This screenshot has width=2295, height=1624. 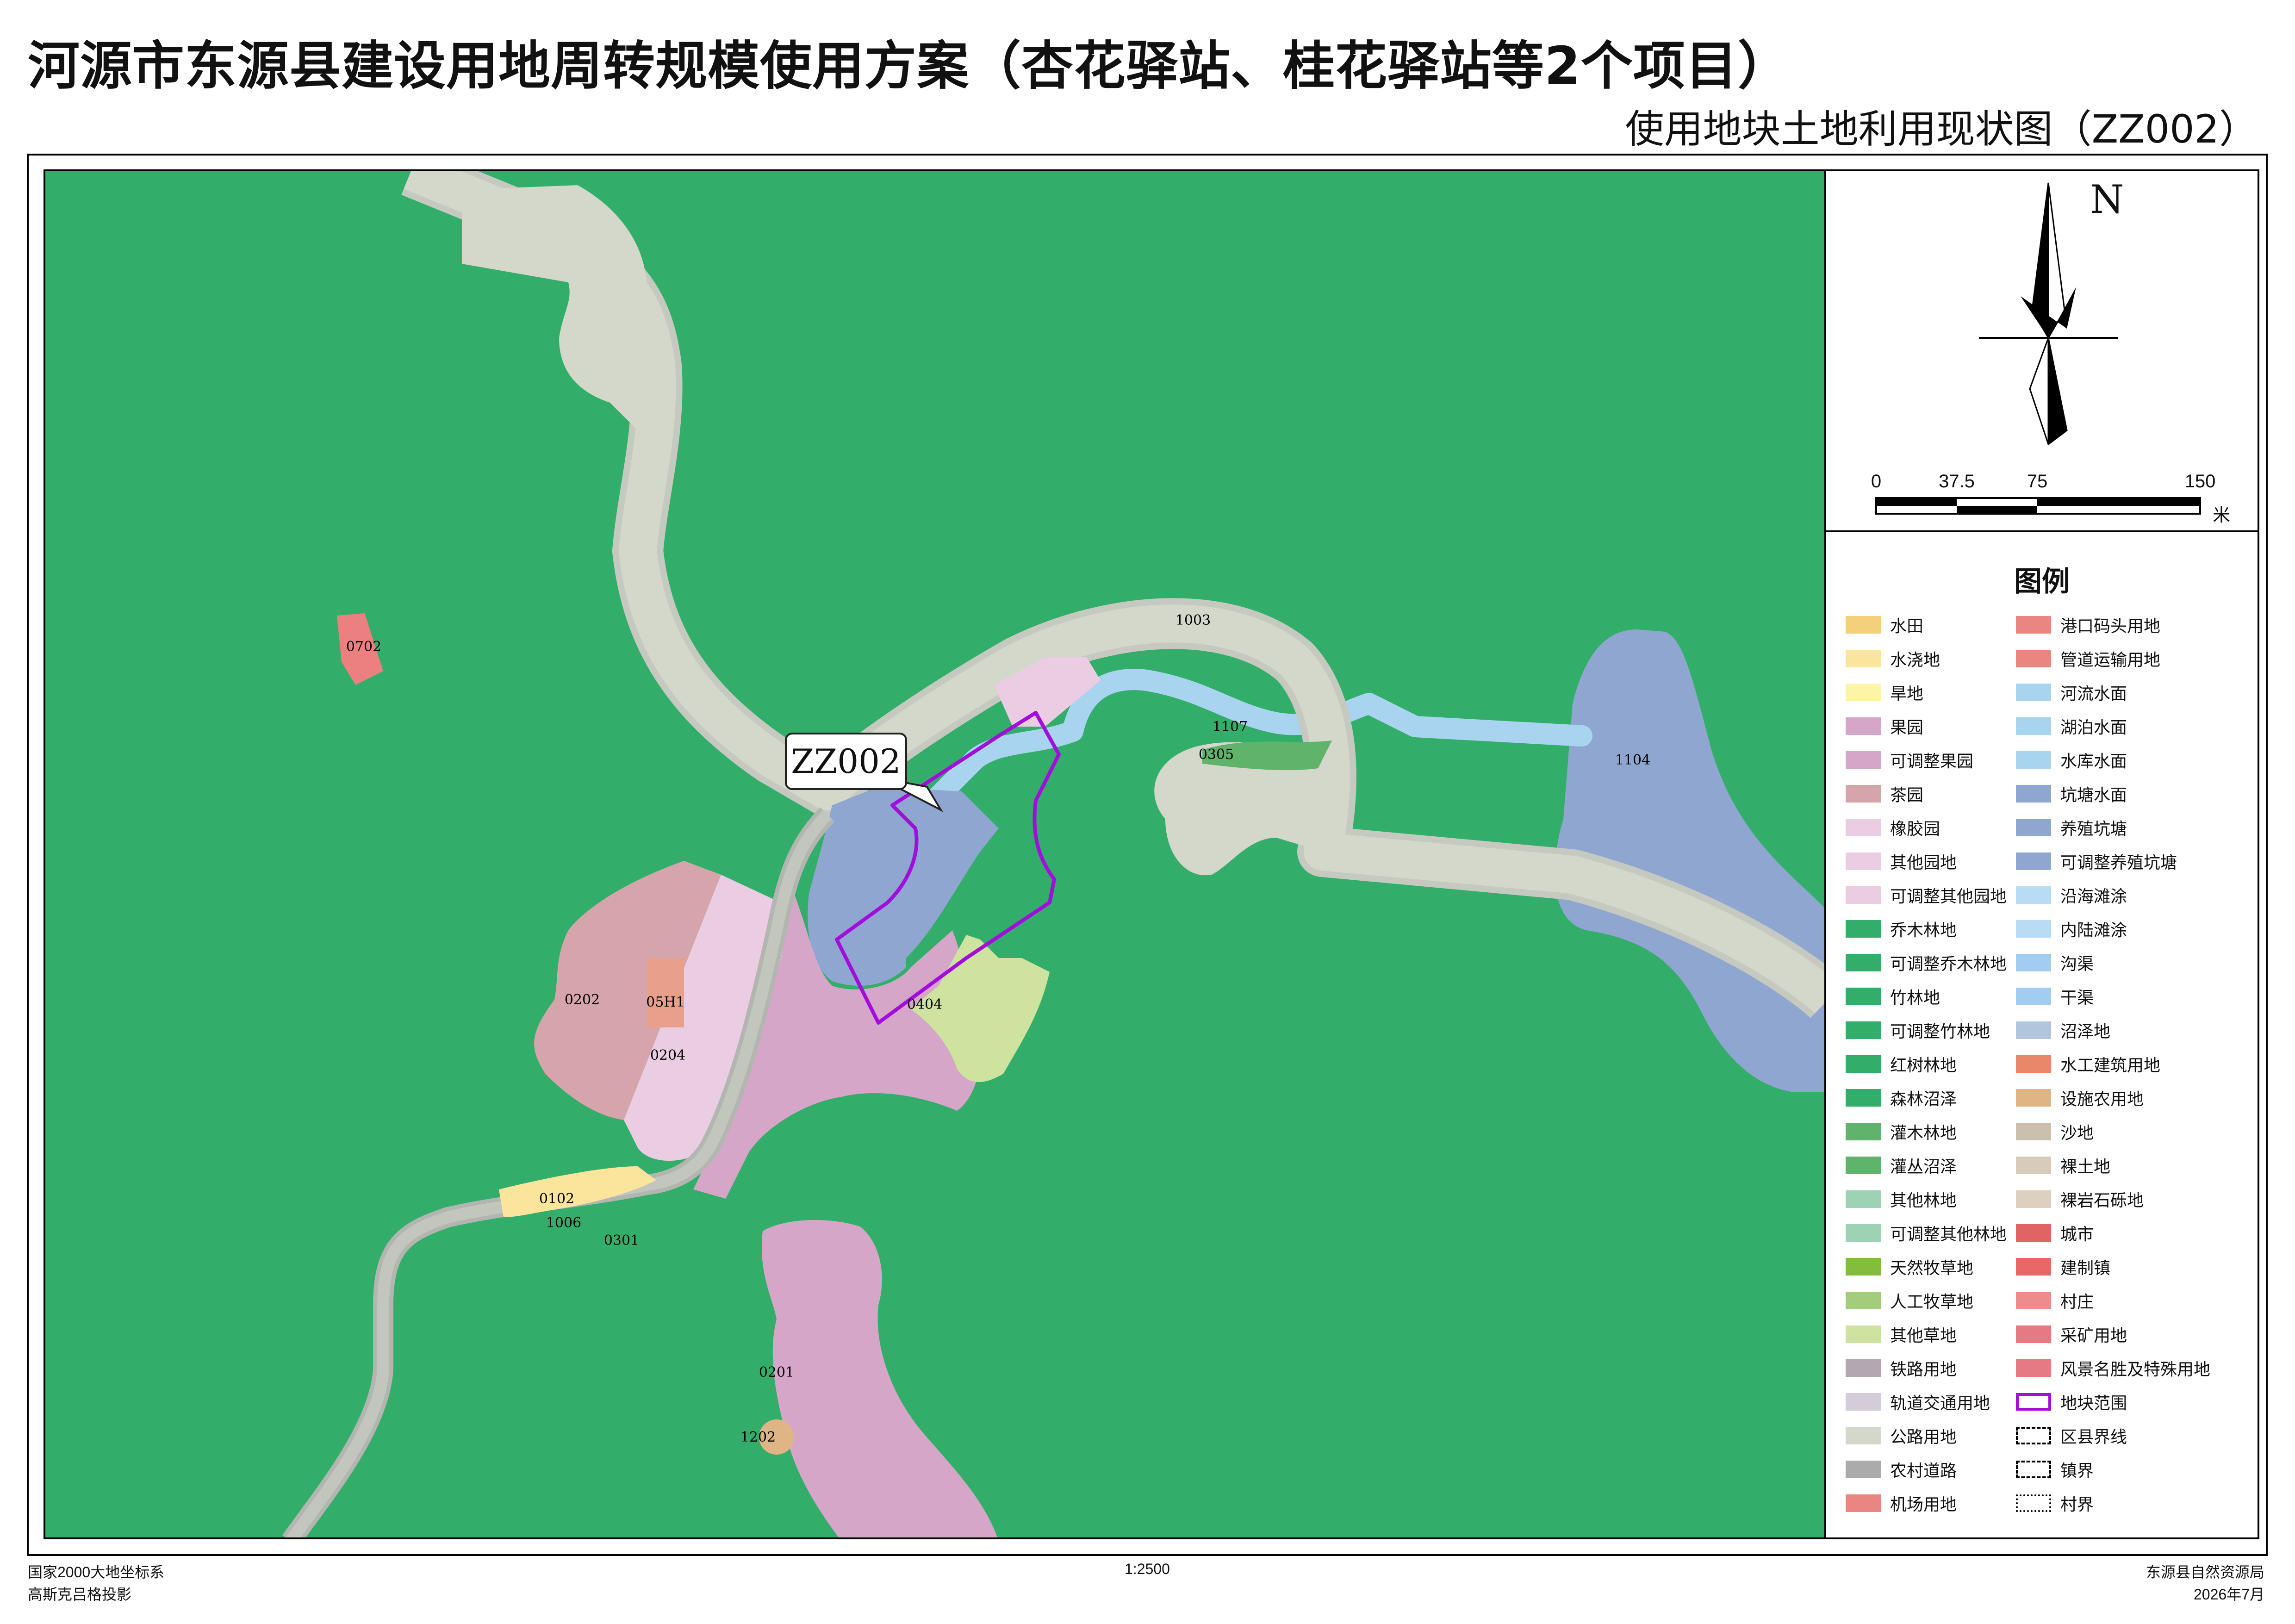 What do you see at coordinates (556, 1199) in the screenshot?
I see `label-0102: 0102` at bounding box center [556, 1199].